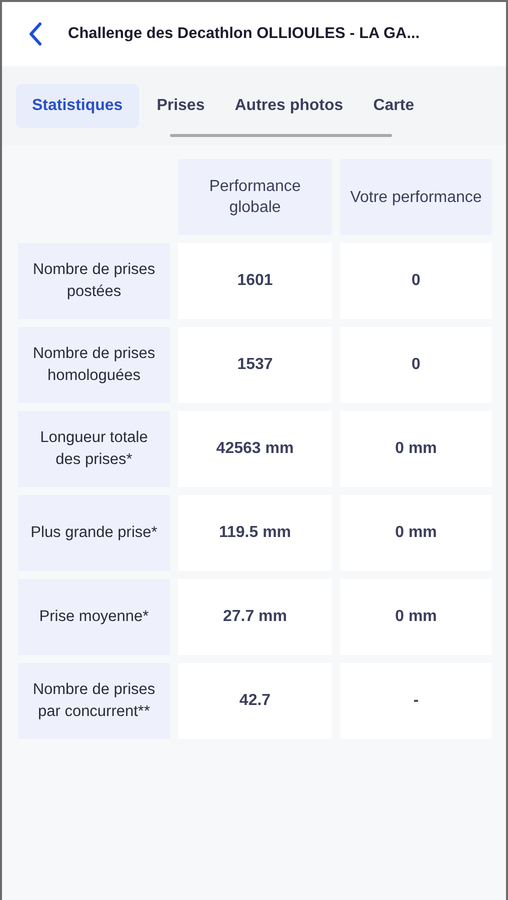  I want to click on table-cell: 27.7 mm, so click(255, 617).